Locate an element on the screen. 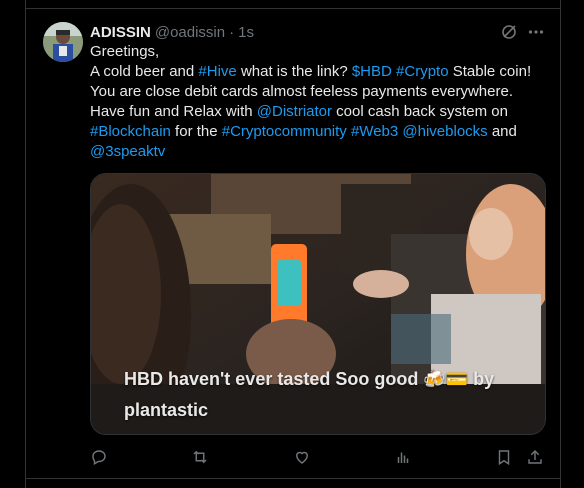  tweet-link: #Crypto is located at coordinates (422, 71).